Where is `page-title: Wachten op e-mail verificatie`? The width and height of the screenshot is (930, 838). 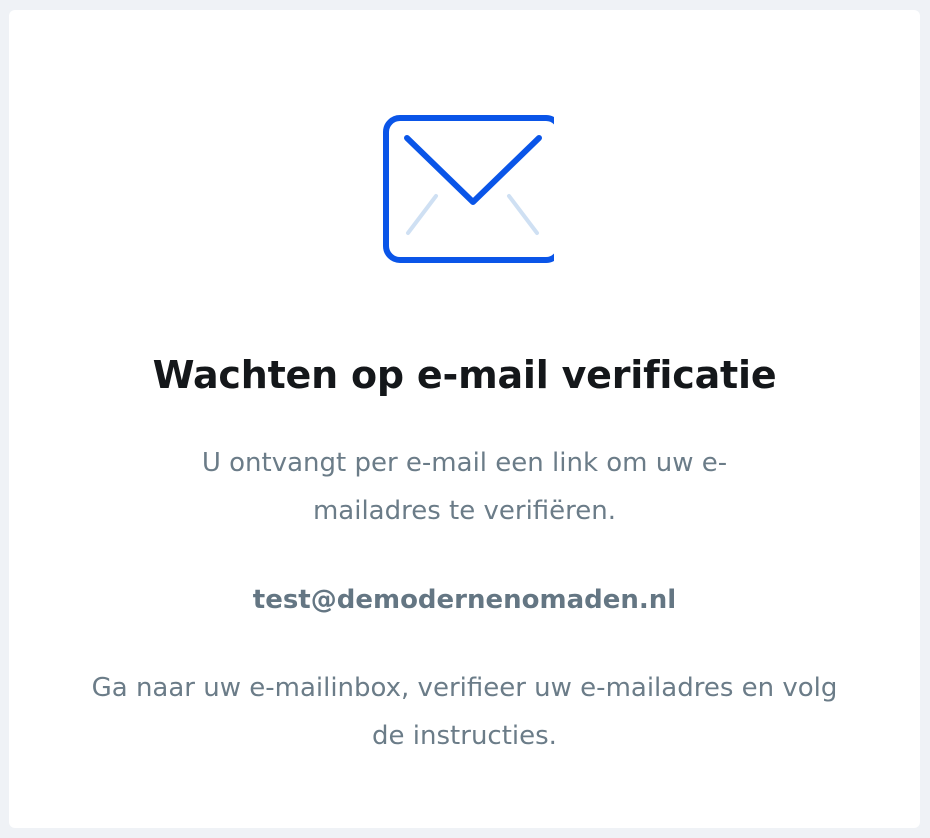 page-title: Wachten op e-mail verificatie is located at coordinates (464, 375).